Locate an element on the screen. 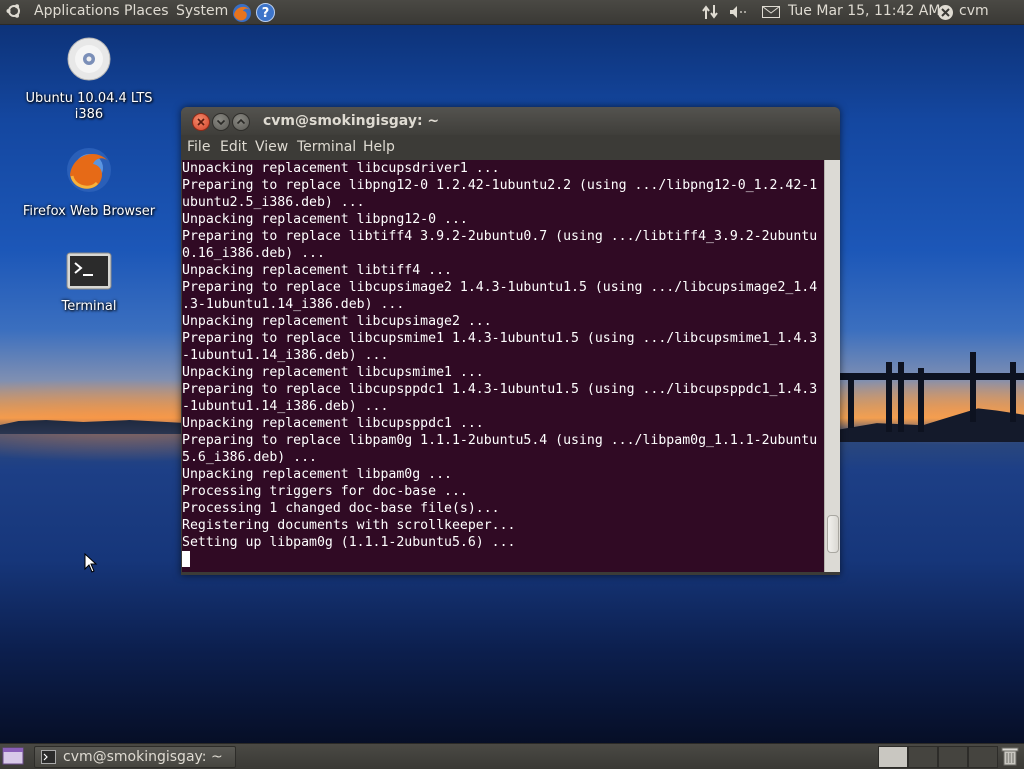 The width and height of the screenshot is (1024, 769). terminal-prompt-line is located at coordinates (503, 559).